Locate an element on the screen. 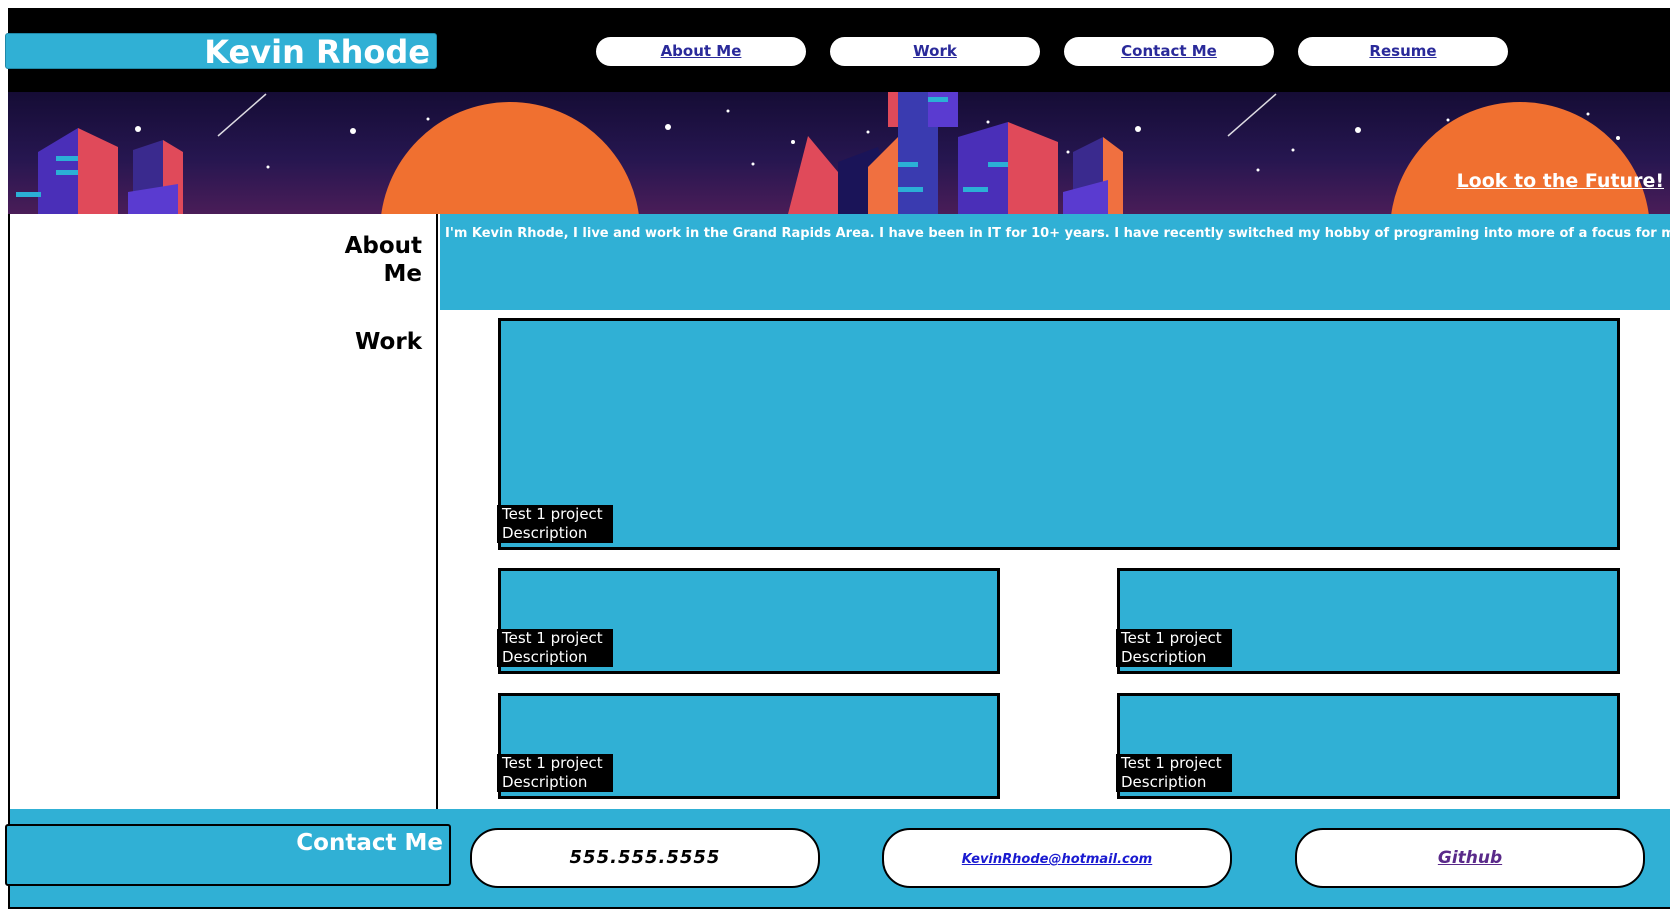  nav-about-me: About Me is located at coordinates (701, 51).